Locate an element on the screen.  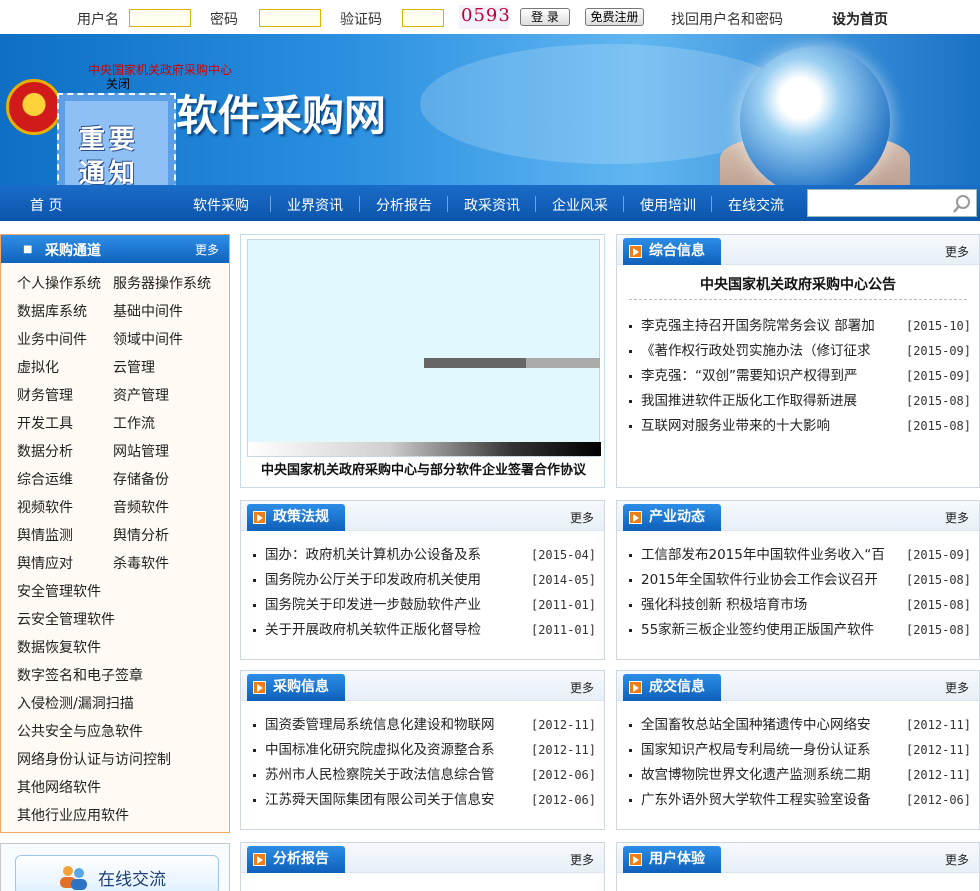
list-item: 国家知识产权局专利局统一身份认证系 [2012-11] is located at coordinates (800, 750).